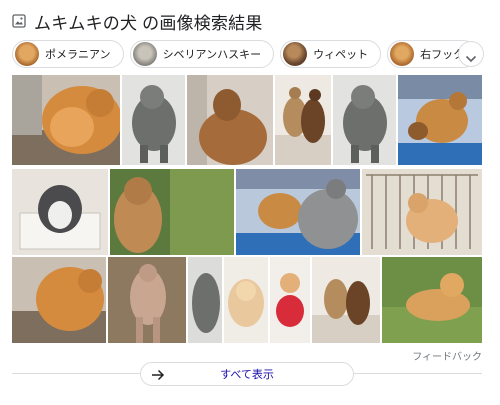  I want to click on show-all-label: すべて表示, so click(247, 375).